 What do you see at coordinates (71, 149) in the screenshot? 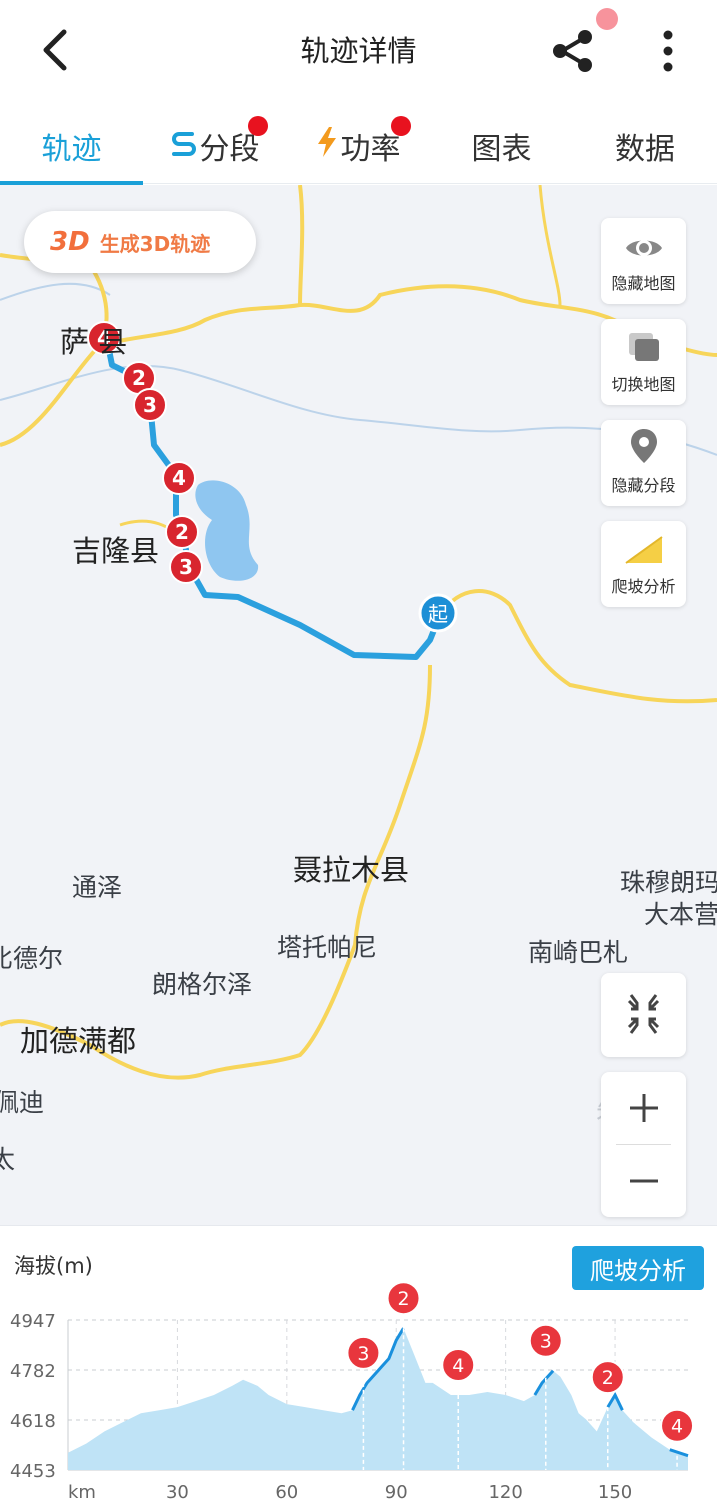
I see `tab-track-label: 轨迹` at bounding box center [71, 149].